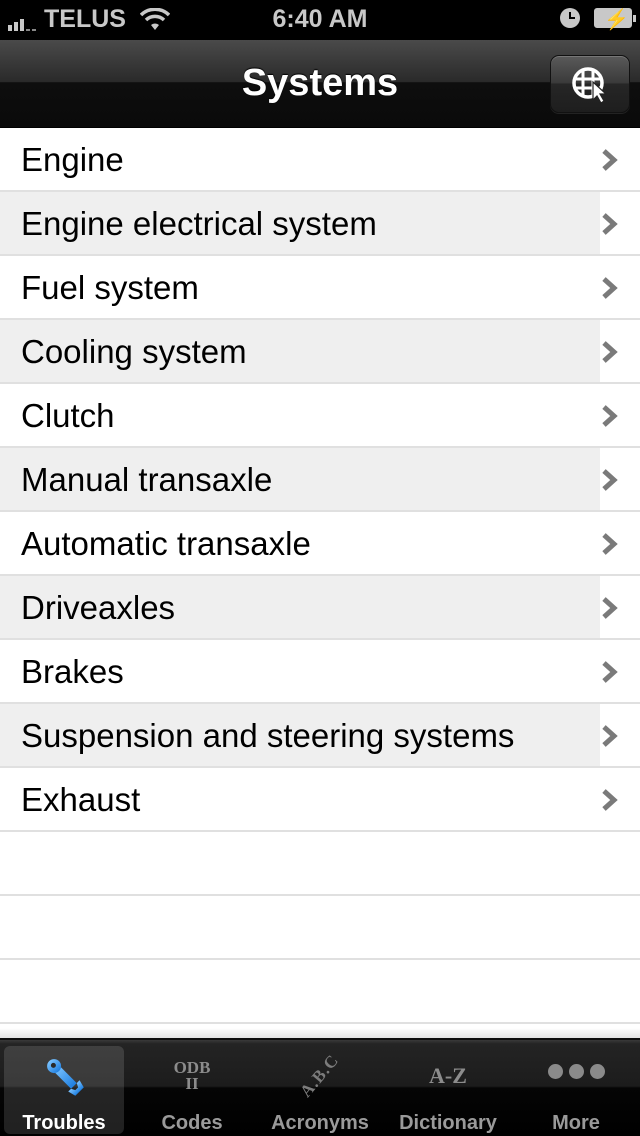 The width and height of the screenshot is (640, 1136). I want to click on page-title: Systems, so click(320, 83).